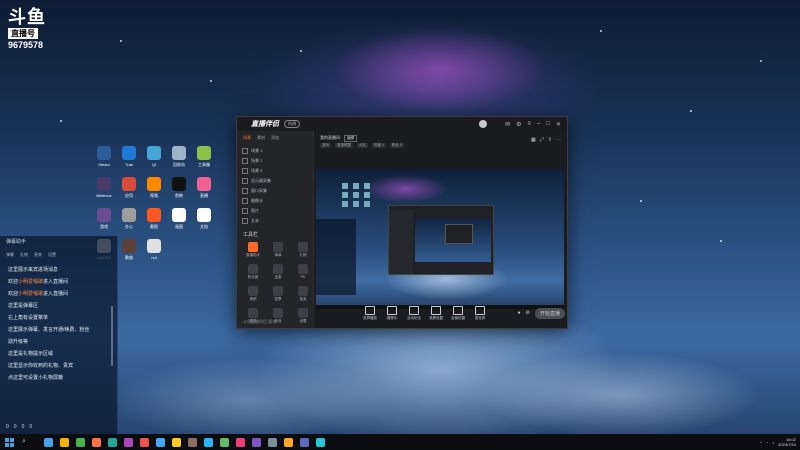 Image resolution: width=800 pixels, height=450 pixels. Describe the element at coordinates (179, 223) in the screenshot. I see `desktop-icon: 画图` at that location.